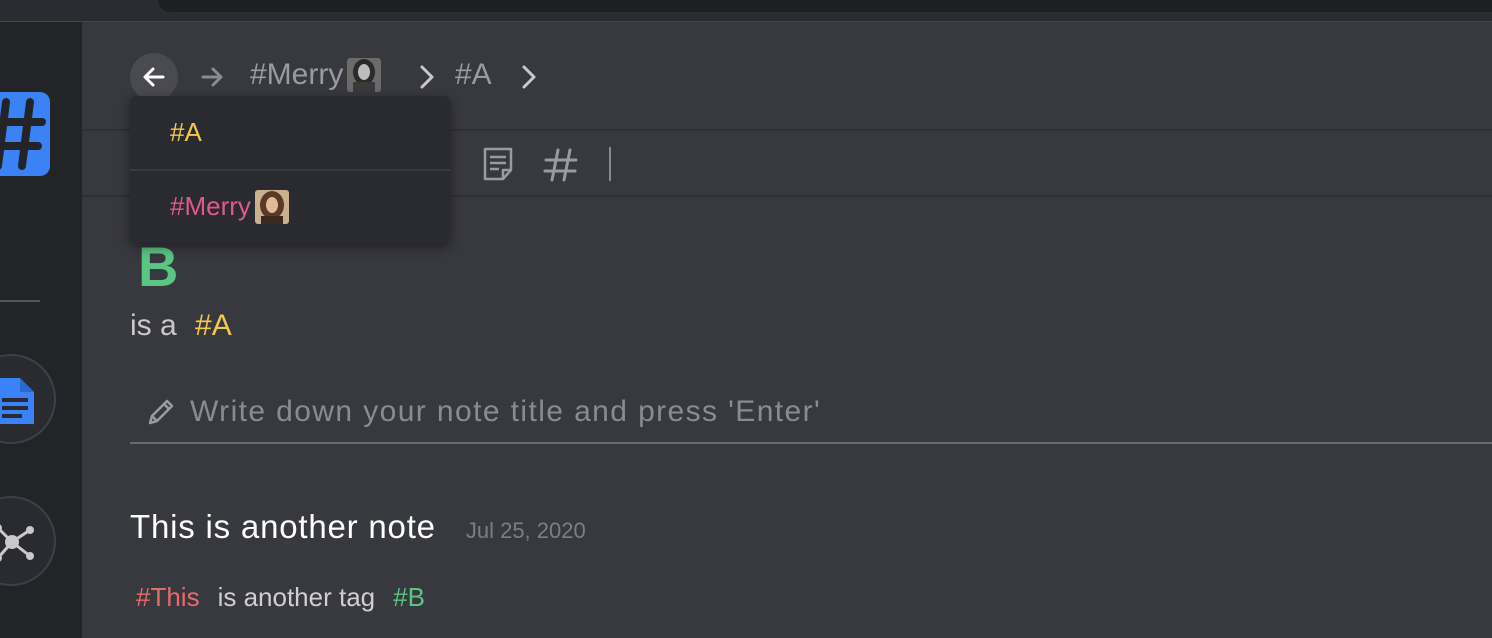  I want to click on forward-button, so click(212, 77).